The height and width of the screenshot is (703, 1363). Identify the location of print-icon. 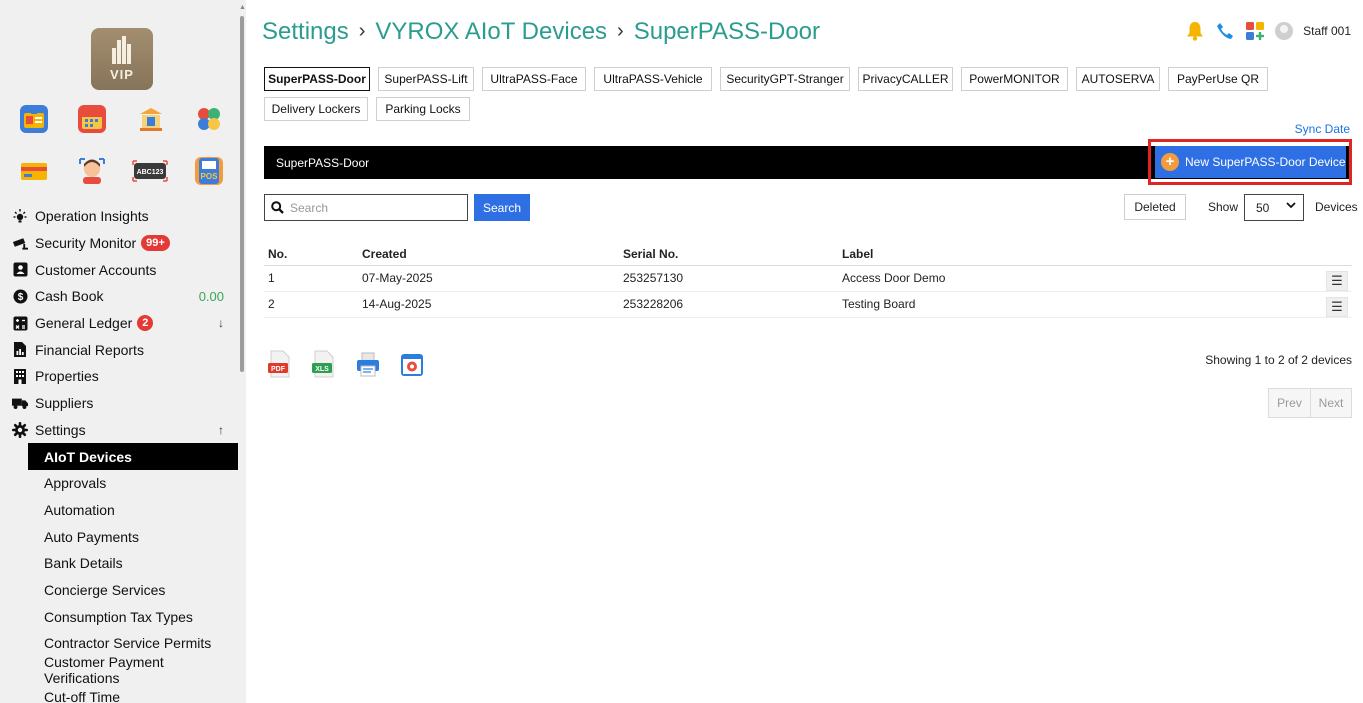
(368, 364).